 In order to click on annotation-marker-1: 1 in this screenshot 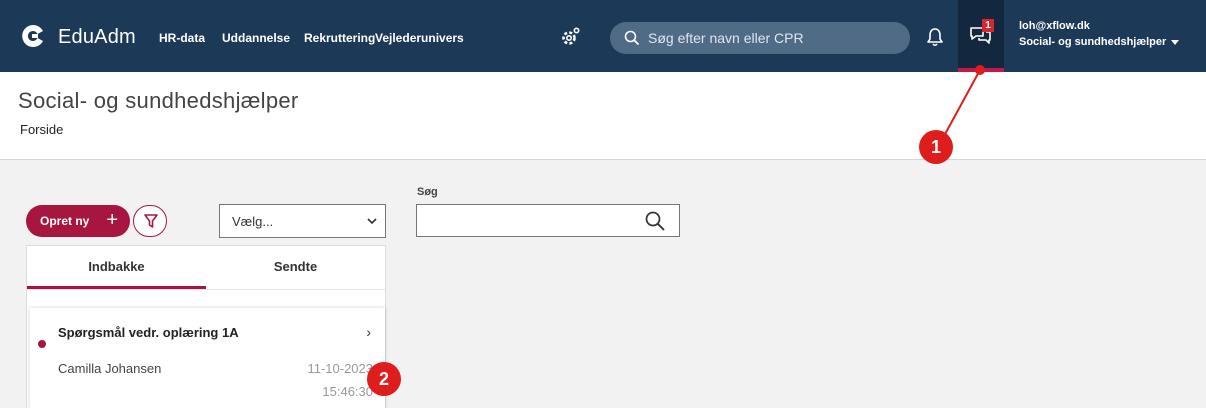, I will do `click(936, 147)`.